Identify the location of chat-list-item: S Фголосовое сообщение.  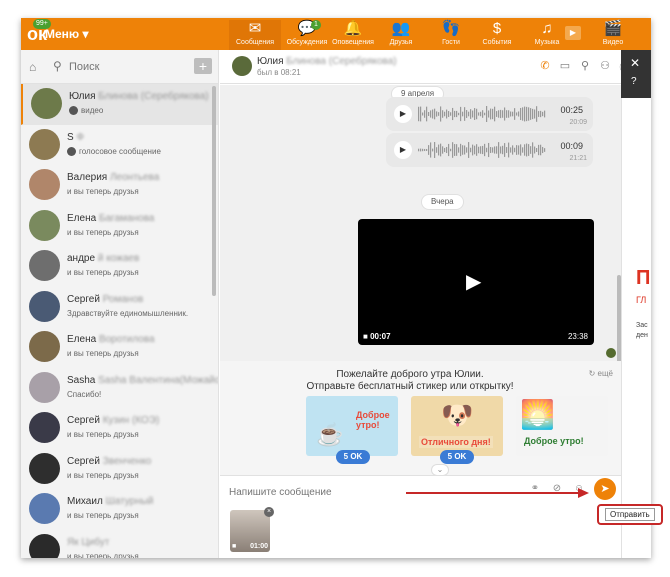
(119, 145).